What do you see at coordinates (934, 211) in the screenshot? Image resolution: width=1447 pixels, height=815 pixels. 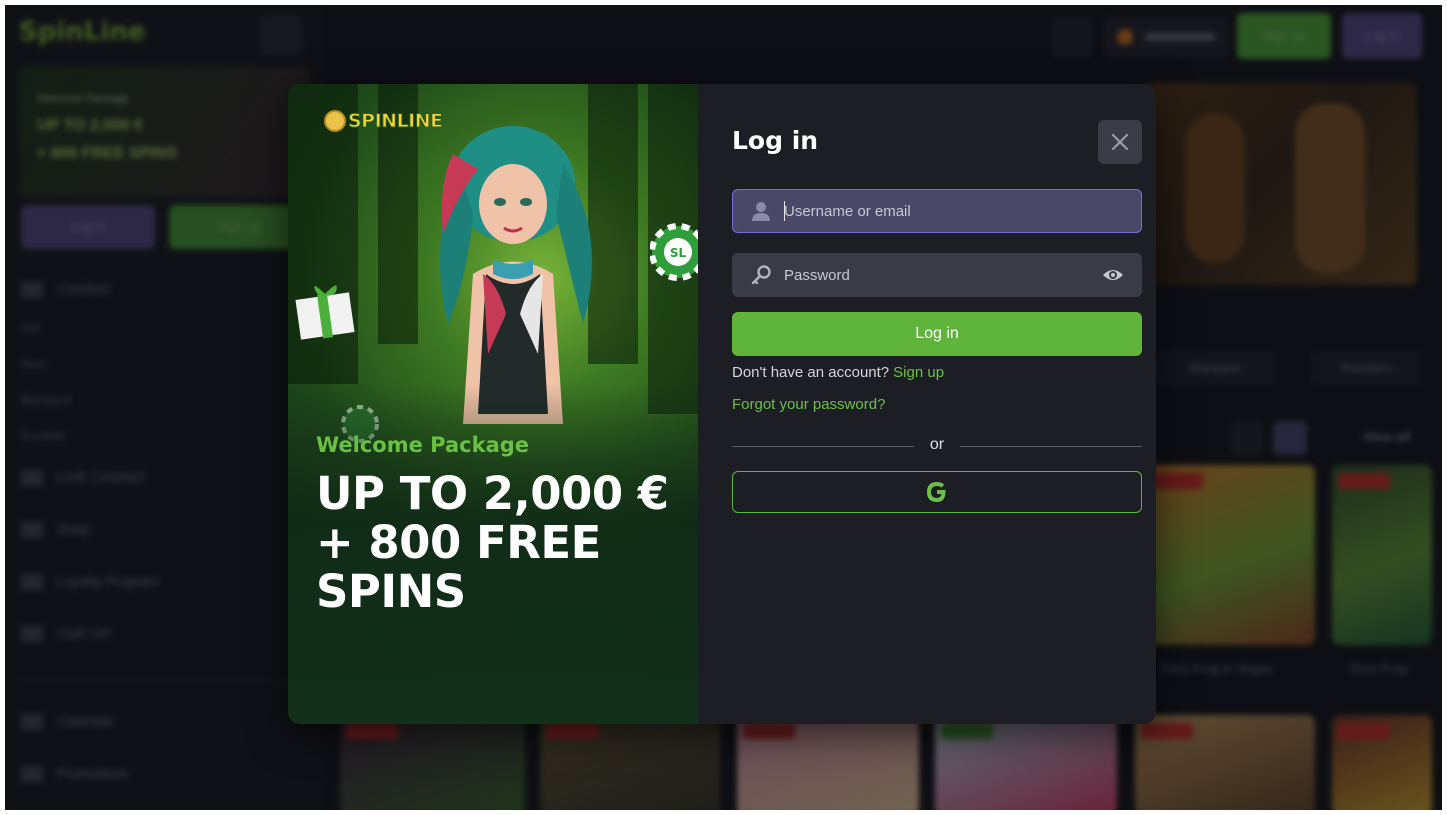 I see `username-input` at bounding box center [934, 211].